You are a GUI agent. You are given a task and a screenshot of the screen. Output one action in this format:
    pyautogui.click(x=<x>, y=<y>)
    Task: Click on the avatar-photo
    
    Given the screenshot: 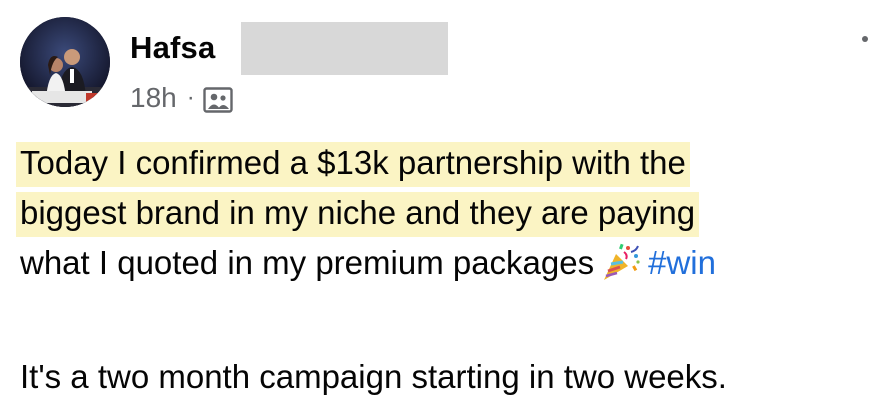 What is the action you would take?
    pyautogui.click(x=65, y=62)
    